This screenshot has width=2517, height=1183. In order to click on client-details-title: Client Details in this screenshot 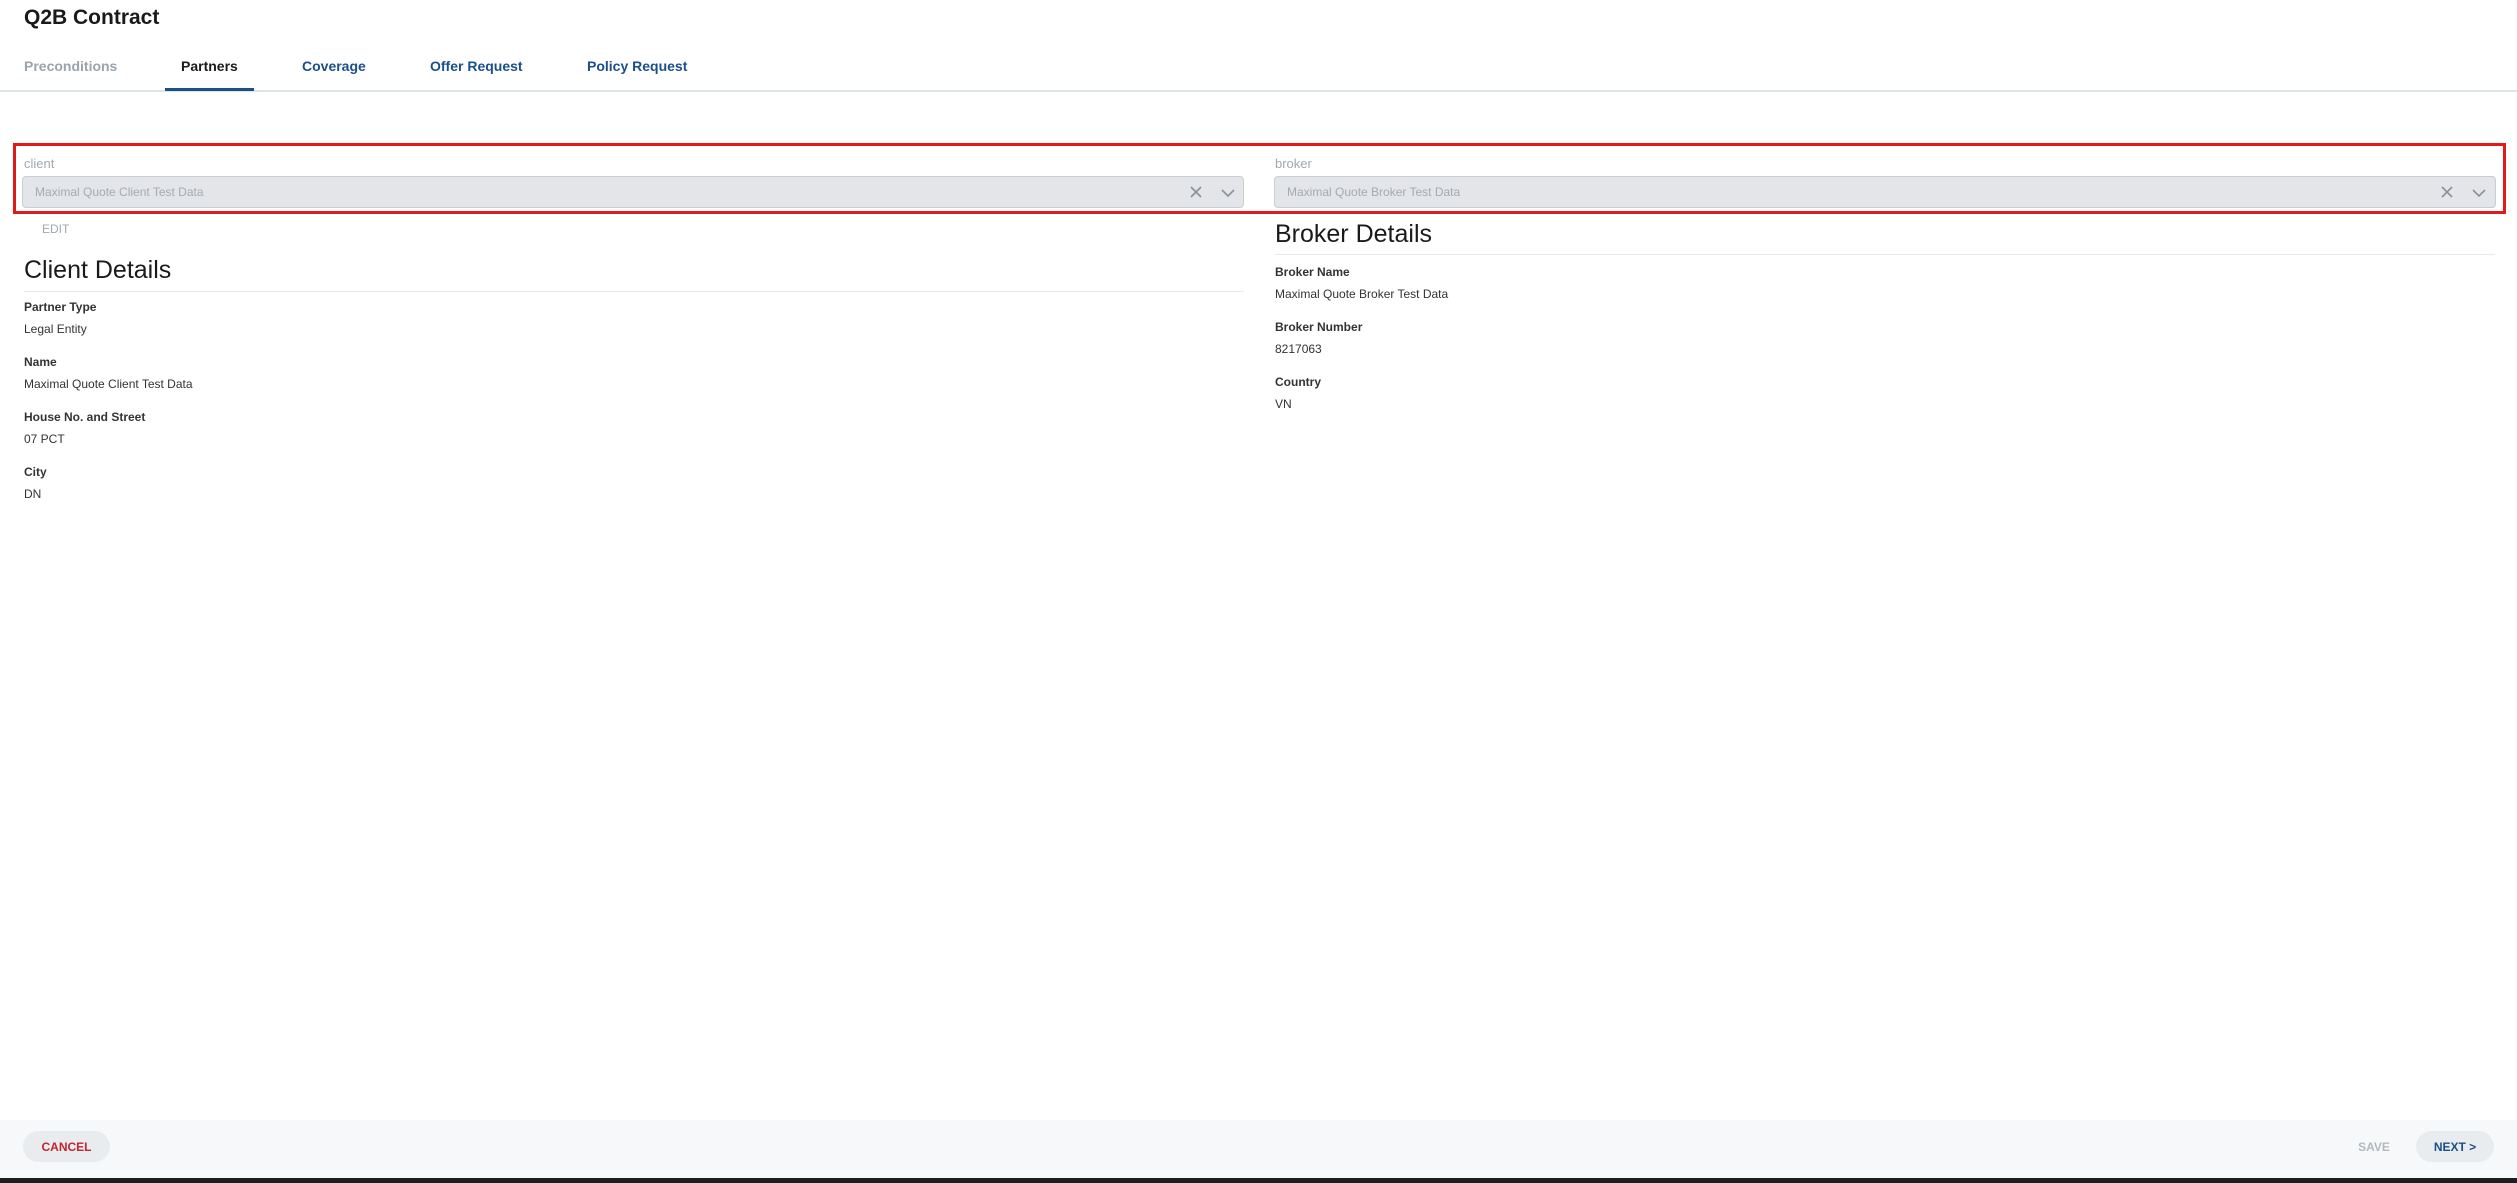, I will do `click(98, 270)`.